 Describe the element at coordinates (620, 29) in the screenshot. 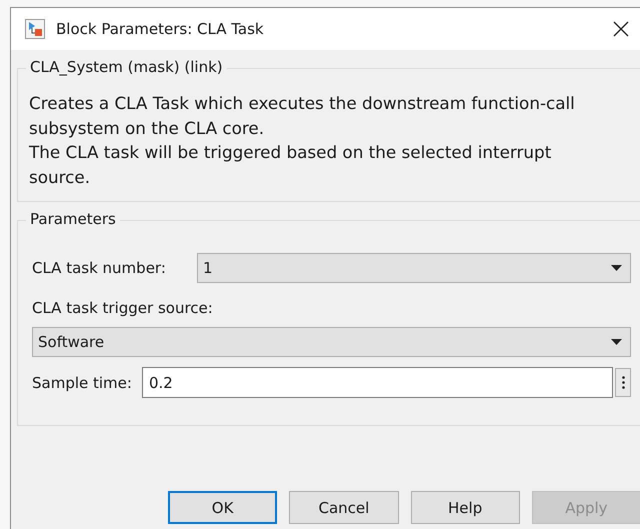

I see `close-icon` at that location.